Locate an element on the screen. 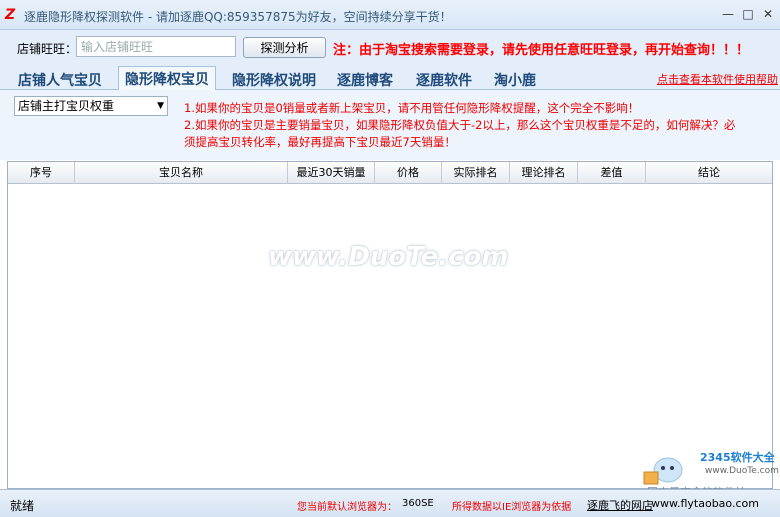 The image size is (780, 517). tab-software: 逐鹿软件 is located at coordinates (444, 79).